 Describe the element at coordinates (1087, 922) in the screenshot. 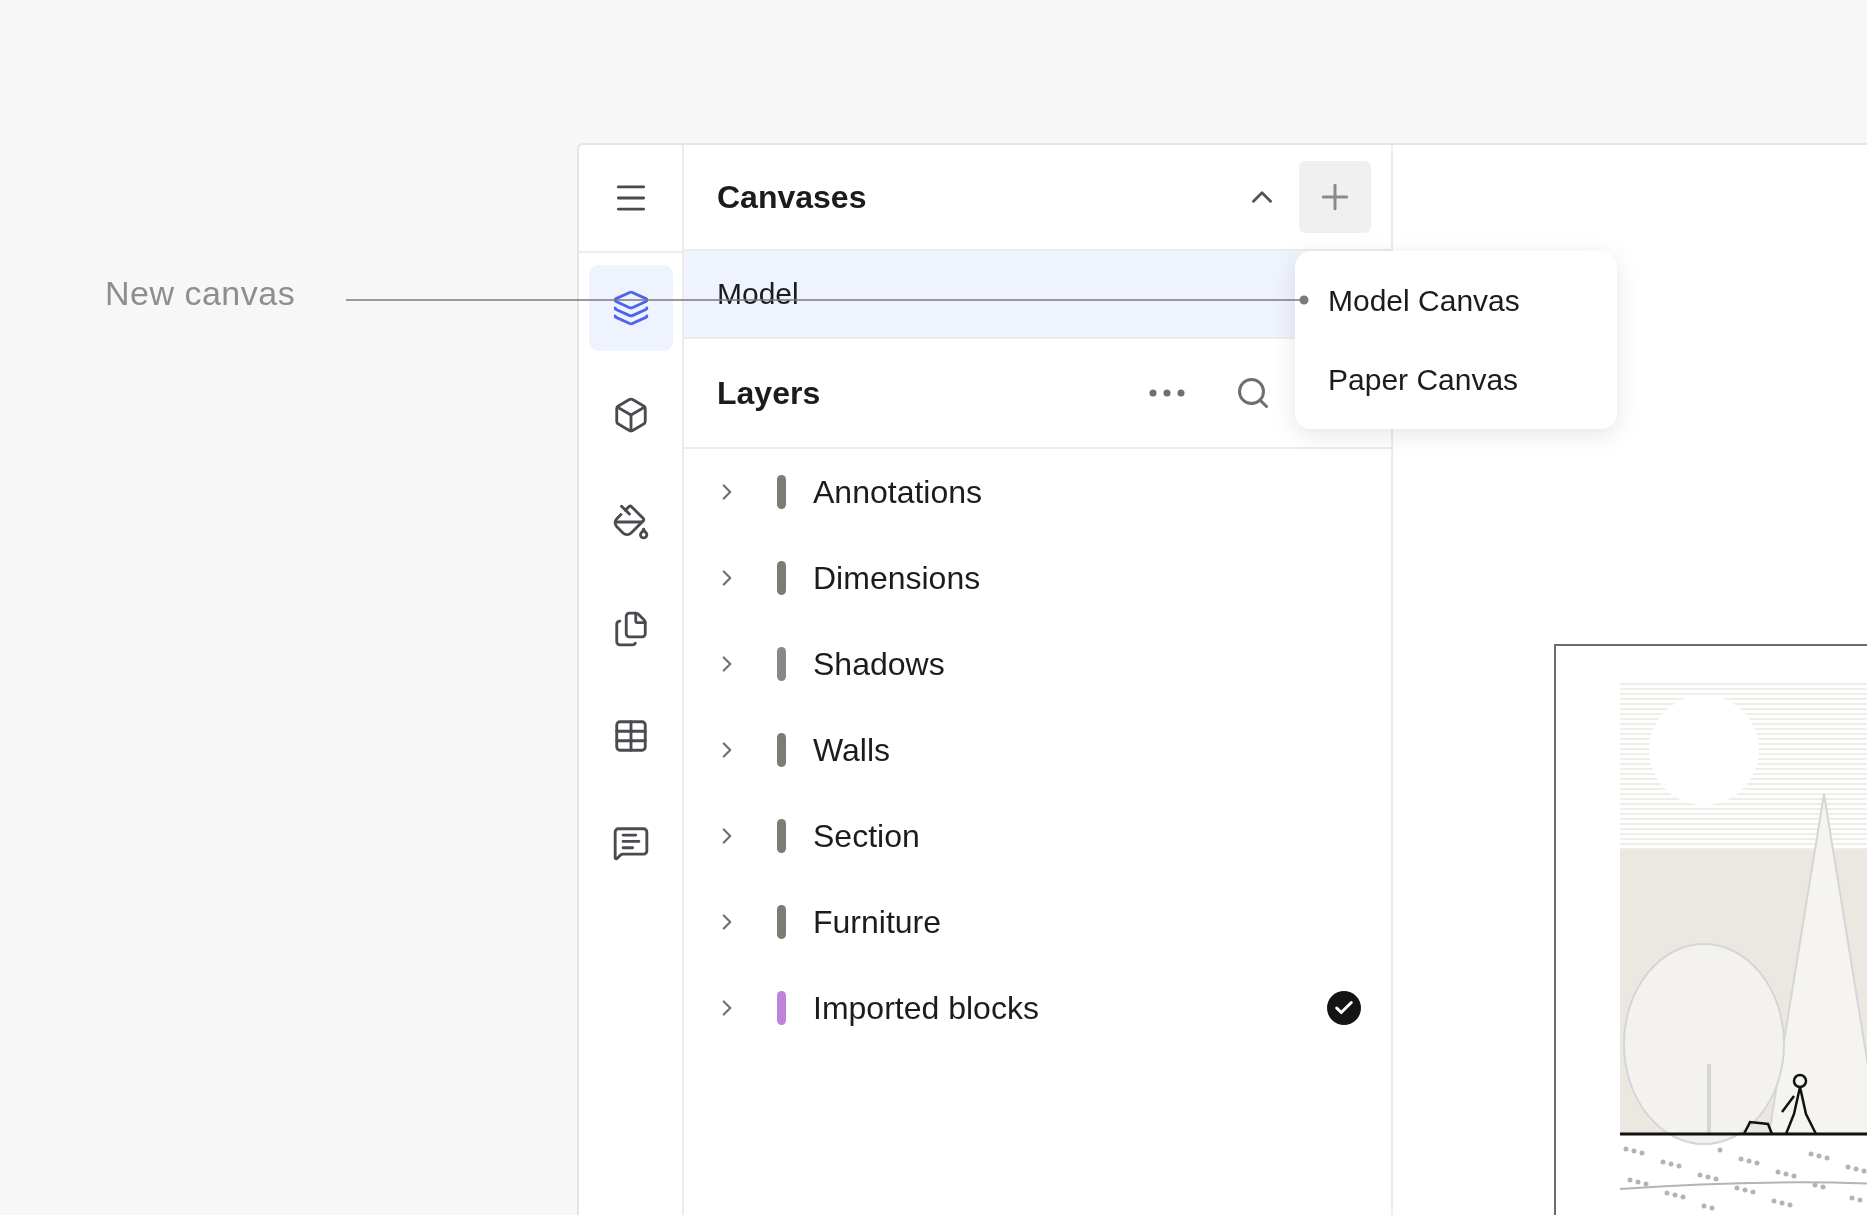

I see `layer-name: Furniture` at that location.